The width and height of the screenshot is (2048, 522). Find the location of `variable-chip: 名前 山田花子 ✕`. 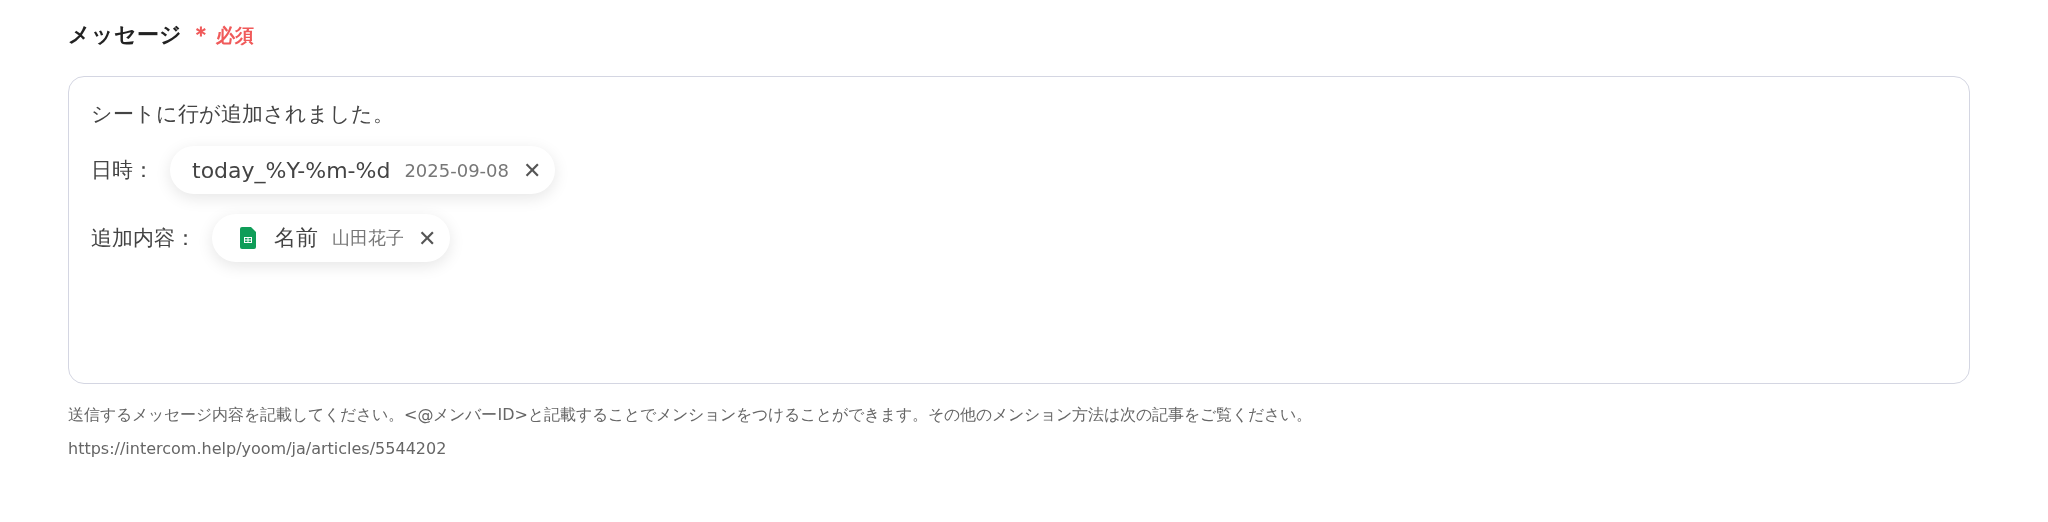

variable-chip: 名前 山田花子 ✕ is located at coordinates (331, 238).